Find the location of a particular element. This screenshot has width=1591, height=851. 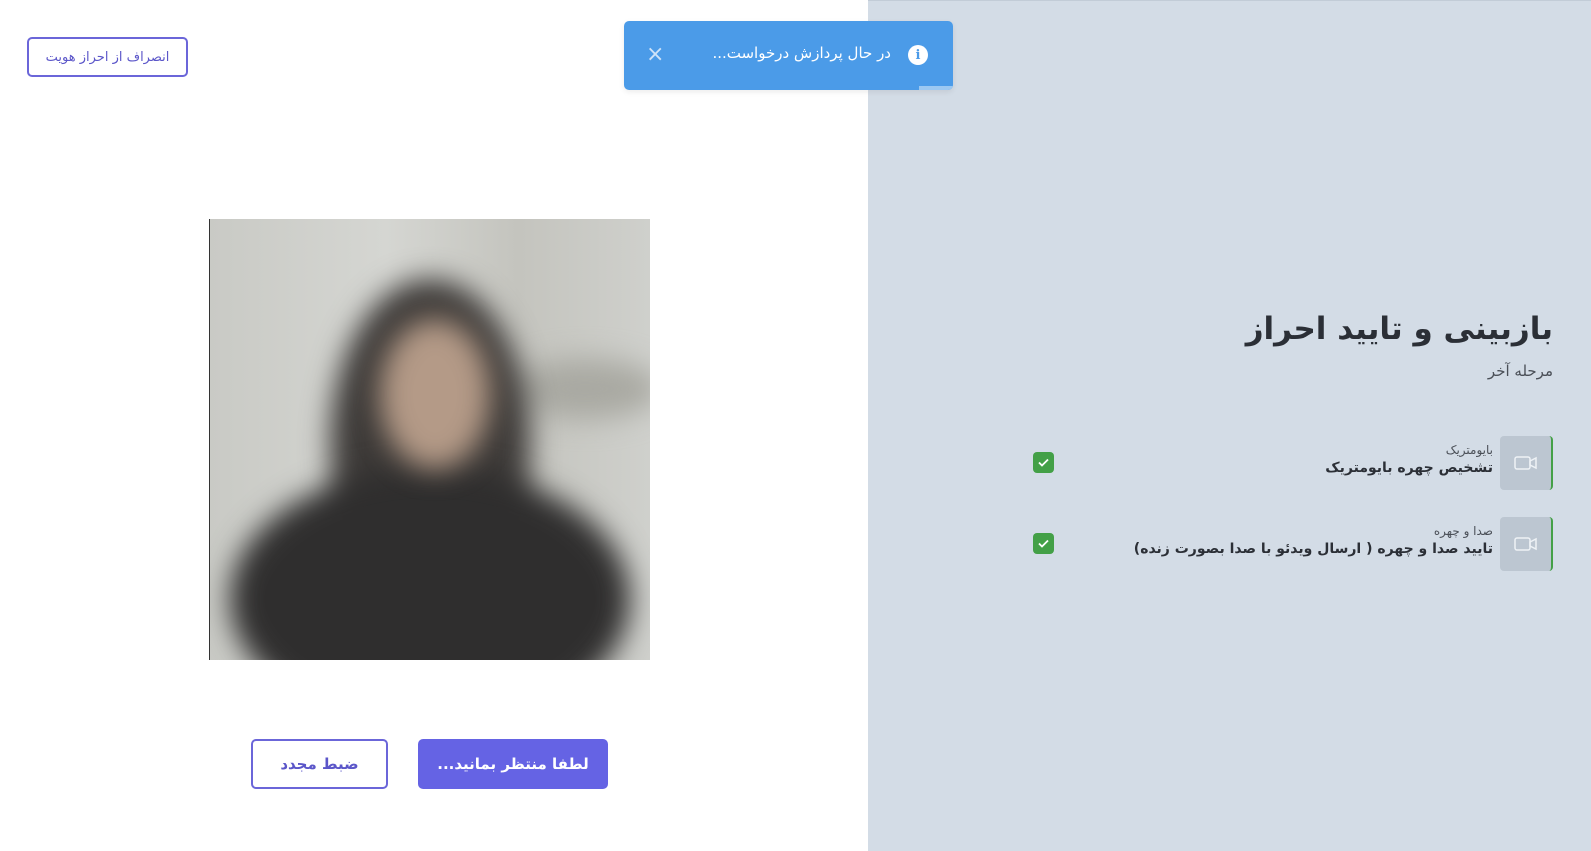

page-subtitle: مرحله آخر is located at coordinates (1520, 371).